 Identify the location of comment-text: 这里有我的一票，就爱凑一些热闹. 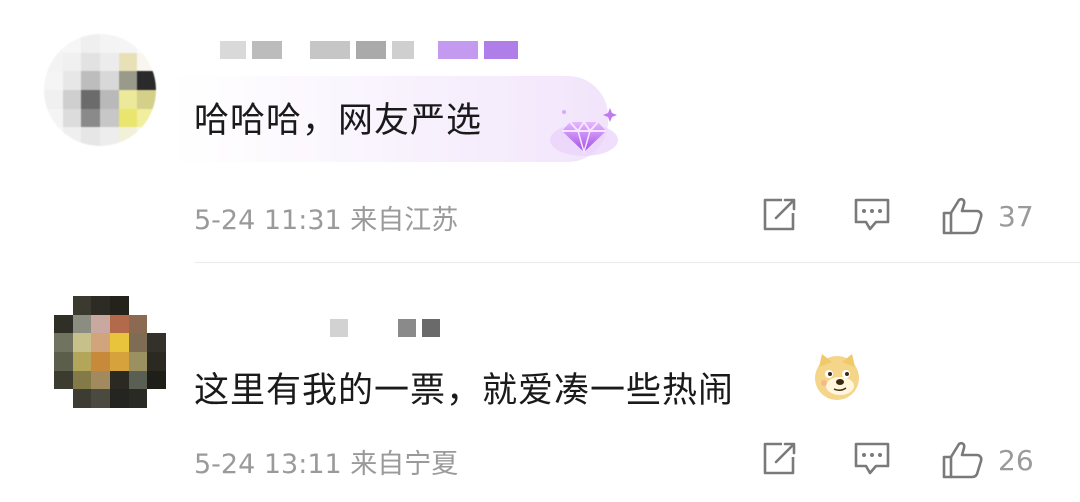
(464, 391).